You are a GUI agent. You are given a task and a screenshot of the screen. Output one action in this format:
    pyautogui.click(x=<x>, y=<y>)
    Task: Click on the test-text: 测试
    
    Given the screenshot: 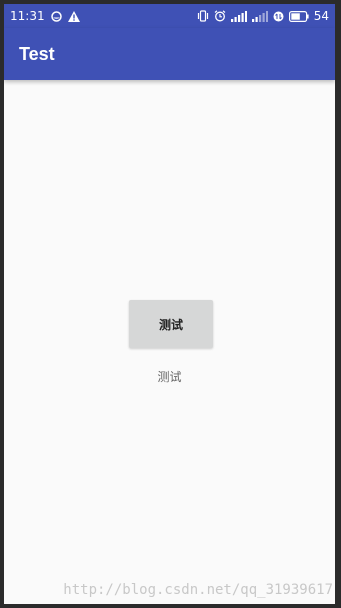 What is the action you would take?
    pyautogui.click(x=169, y=377)
    